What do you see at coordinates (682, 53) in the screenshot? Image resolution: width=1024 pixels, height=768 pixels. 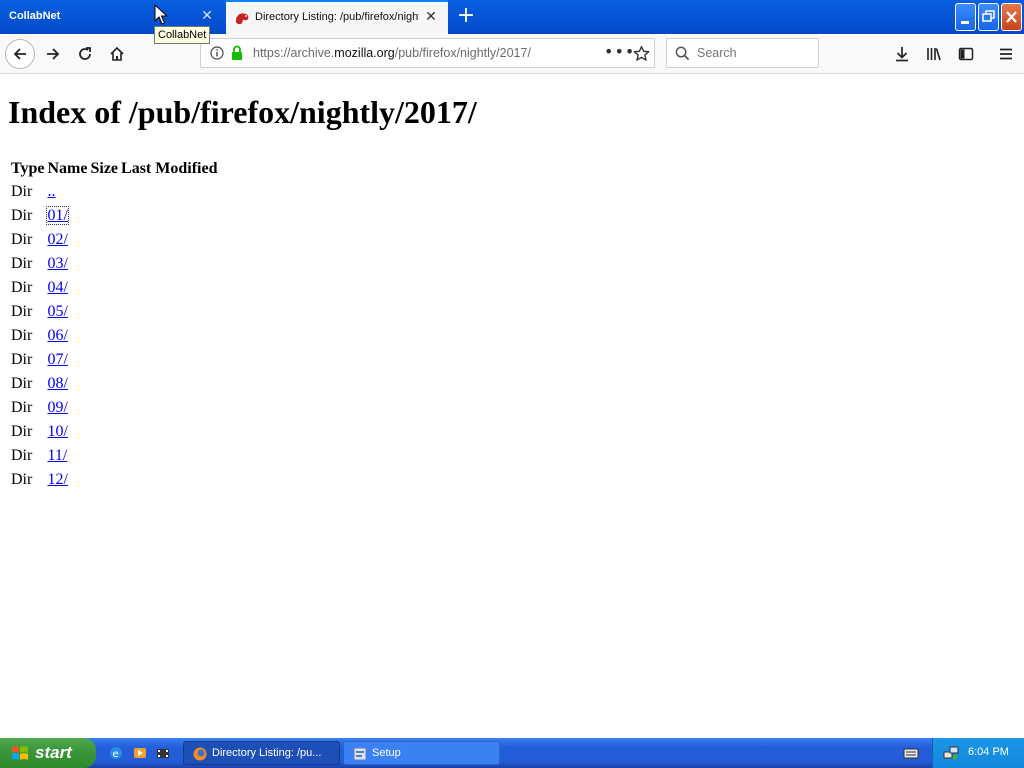 I see `search-icon` at bounding box center [682, 53].